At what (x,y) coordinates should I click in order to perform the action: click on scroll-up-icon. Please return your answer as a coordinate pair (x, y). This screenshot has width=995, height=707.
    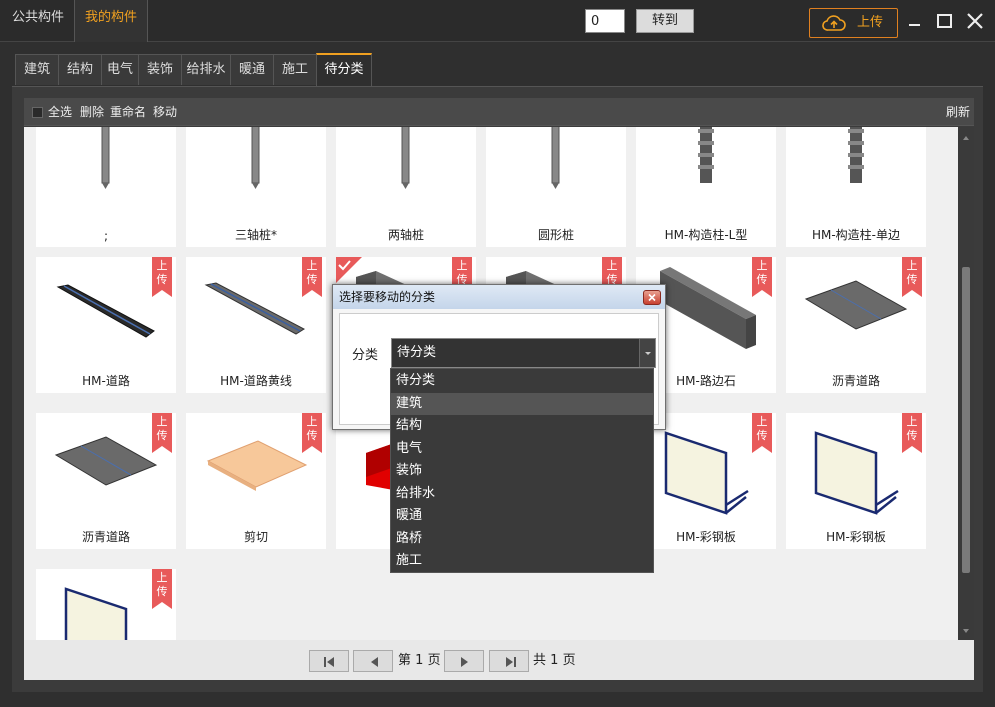
    Looking at the image, I should click on (966, 138).